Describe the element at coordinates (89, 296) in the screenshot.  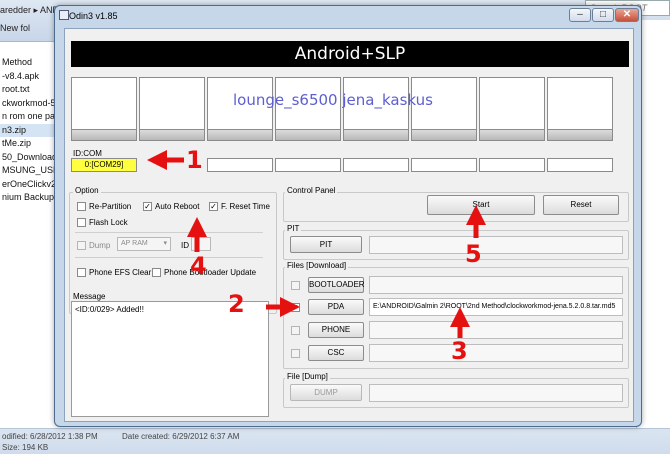
I see `message-group-title: Message` at that location.